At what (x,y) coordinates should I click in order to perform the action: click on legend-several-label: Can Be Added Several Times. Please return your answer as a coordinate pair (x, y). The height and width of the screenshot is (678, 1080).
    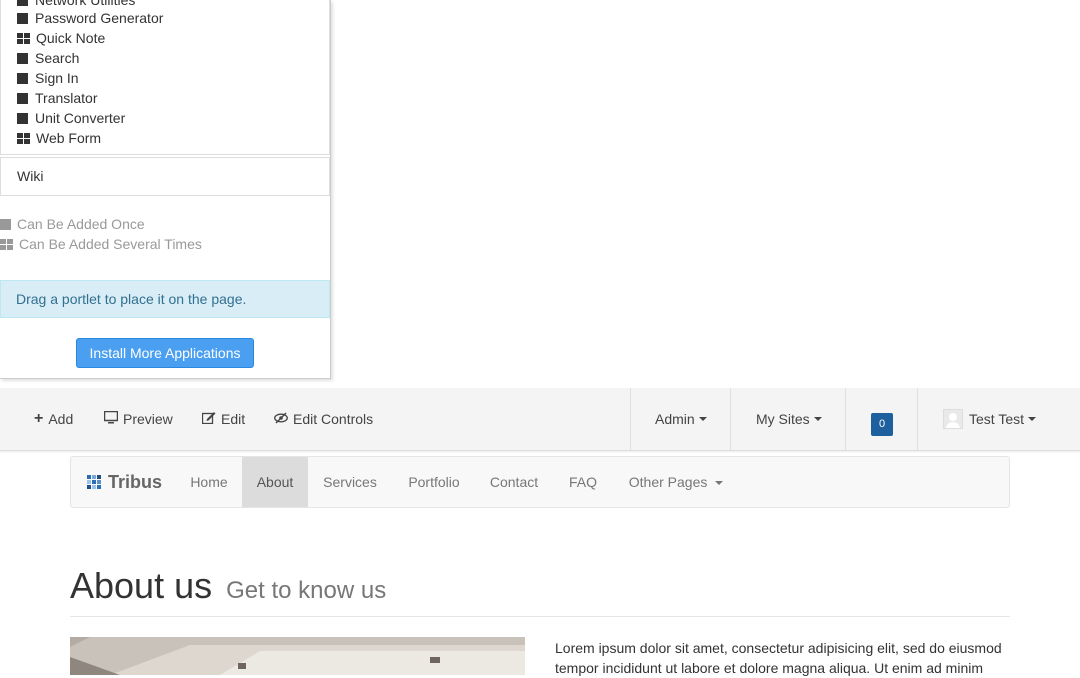
    Looking at the image, I should click on (110, 244).